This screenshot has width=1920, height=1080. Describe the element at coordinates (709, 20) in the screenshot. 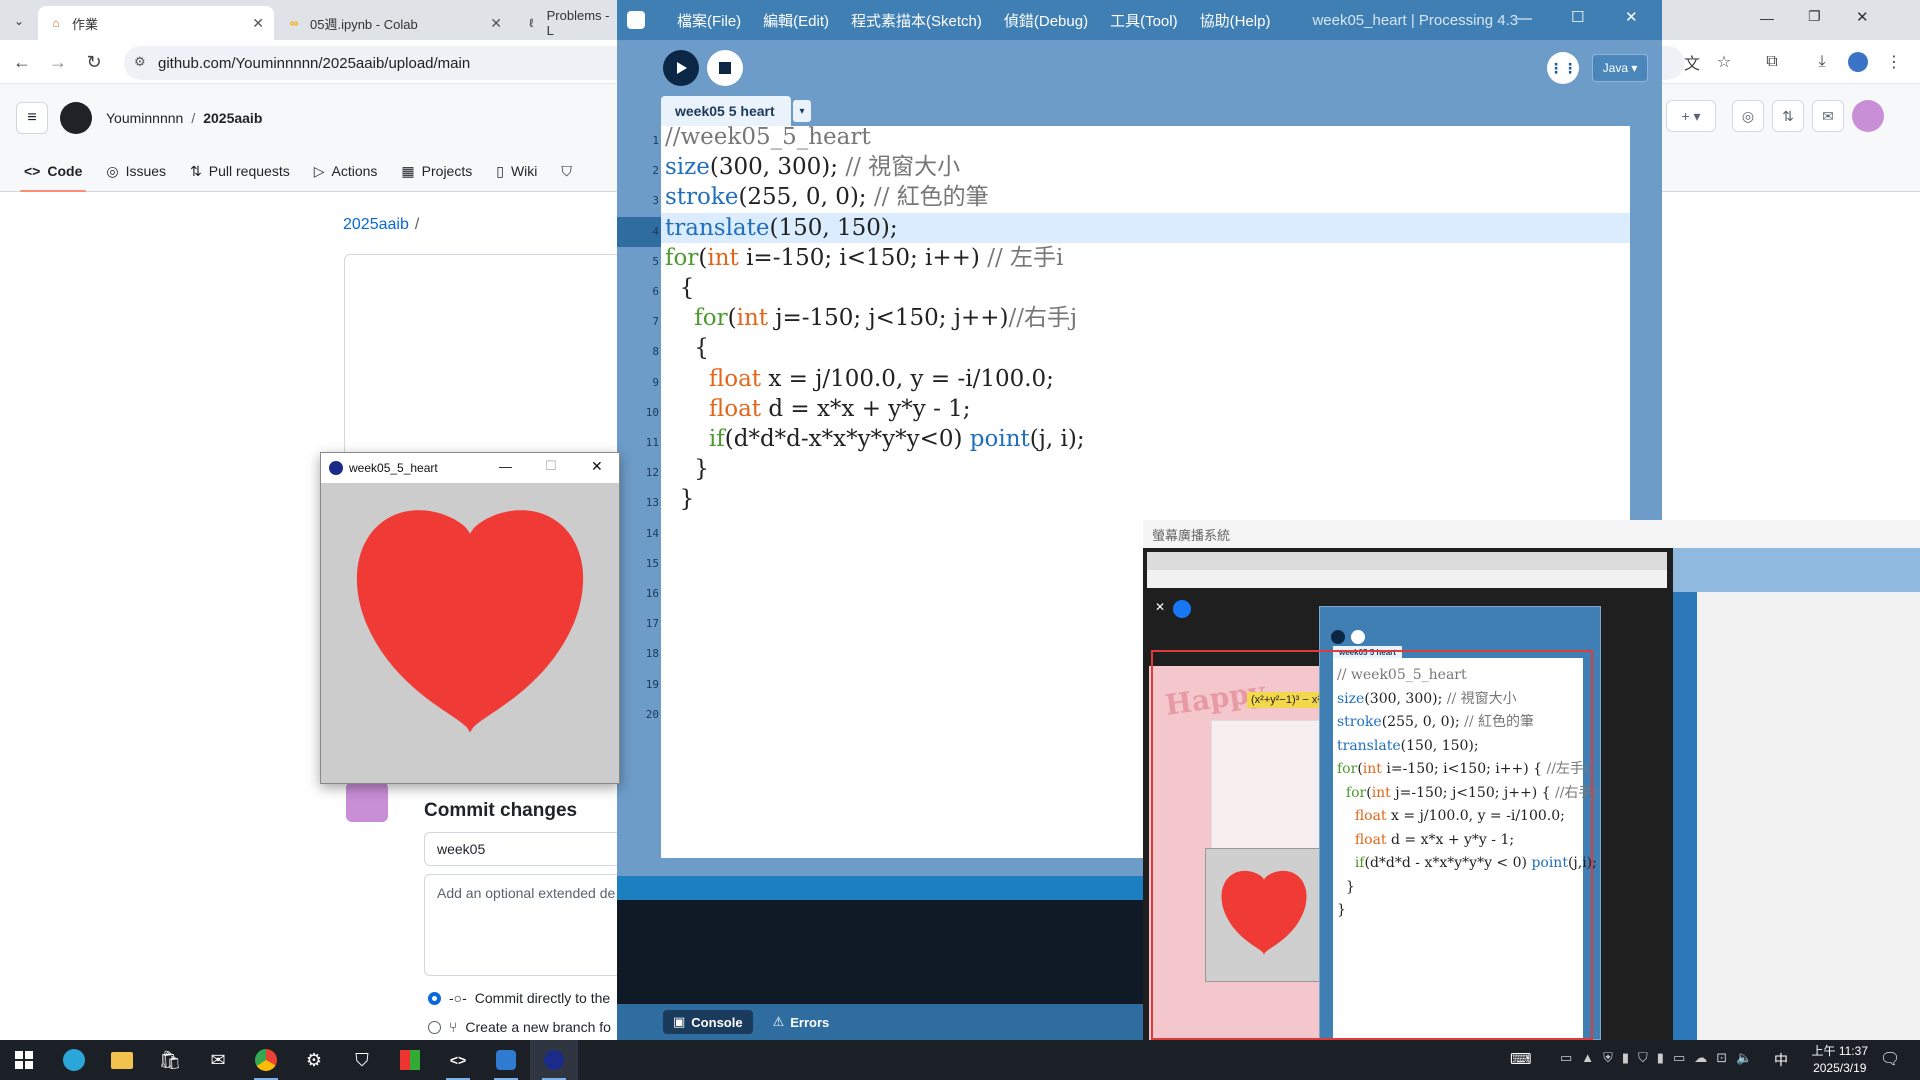

I see `menu-file: 檔案(File)` at that location.